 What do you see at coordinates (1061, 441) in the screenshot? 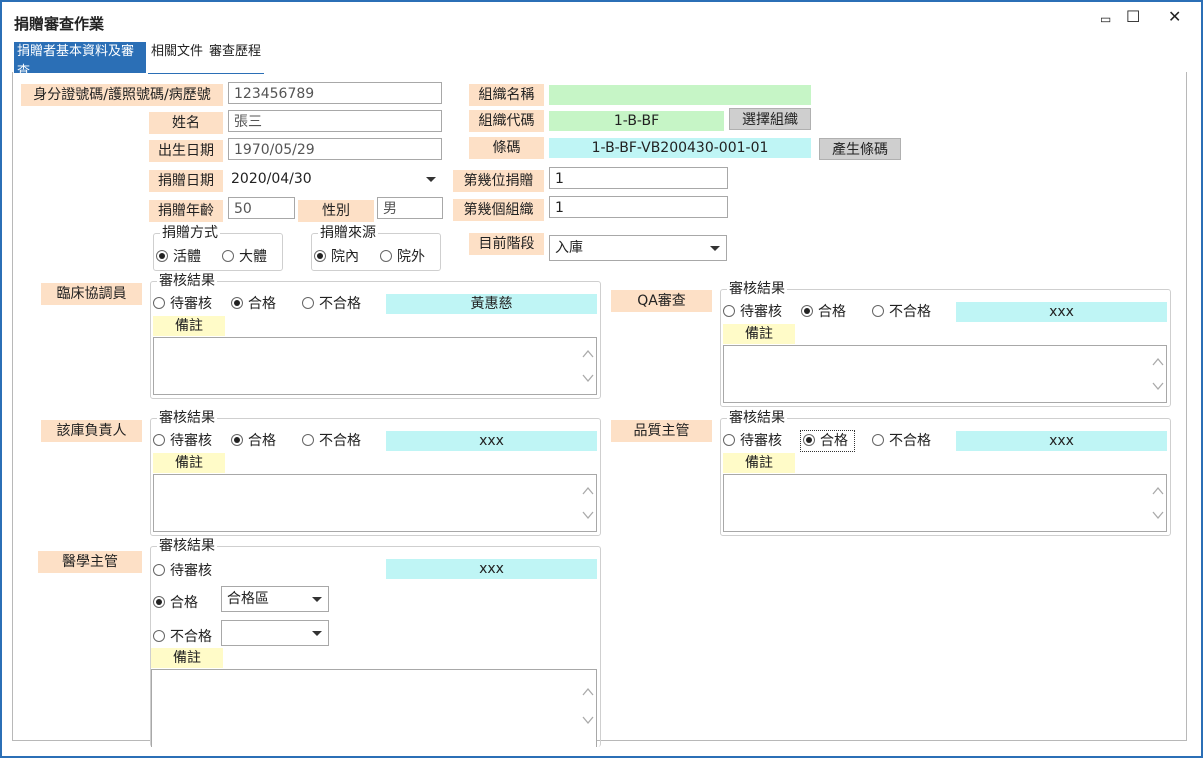
I see `quality-reviewer: xxx` at bounding box center [1061, 441].